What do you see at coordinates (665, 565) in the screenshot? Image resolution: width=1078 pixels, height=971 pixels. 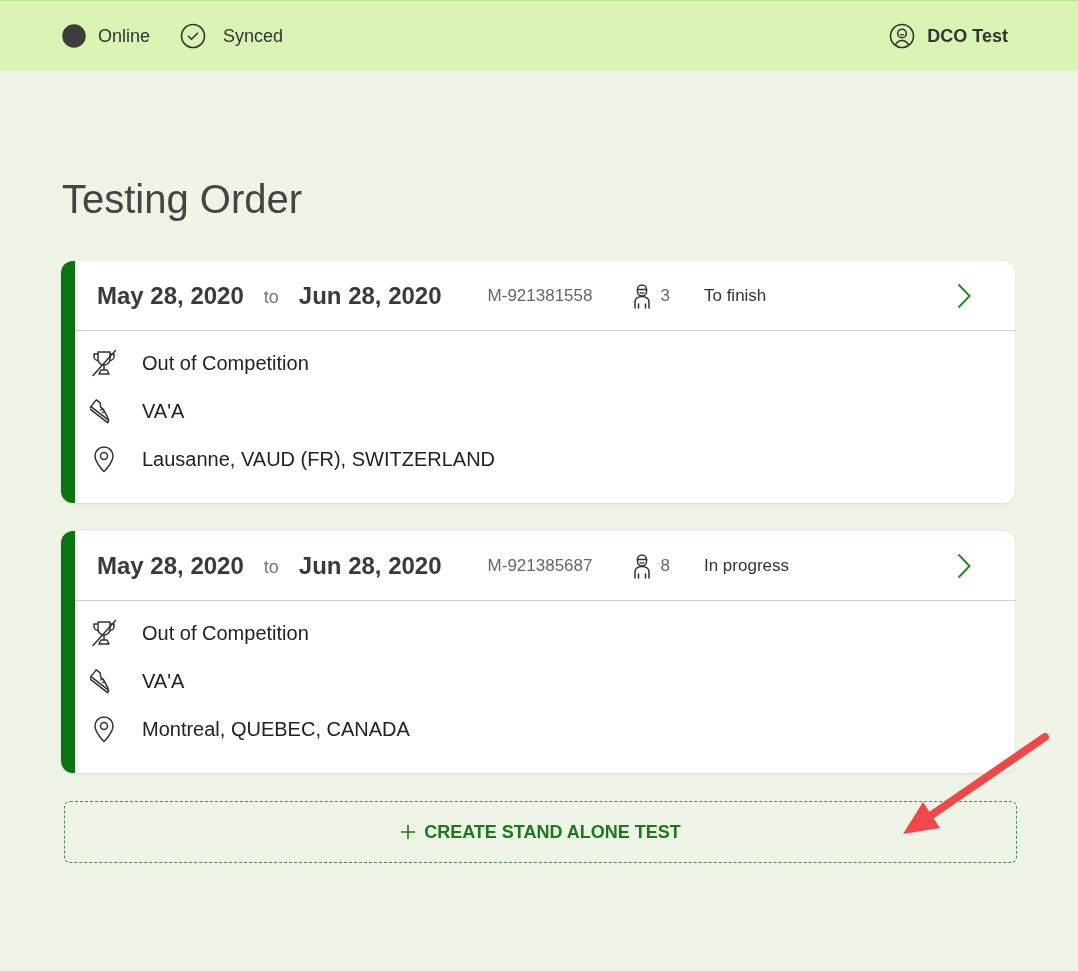 I see `athlete-count: 8` at bounding box center [665, 565].